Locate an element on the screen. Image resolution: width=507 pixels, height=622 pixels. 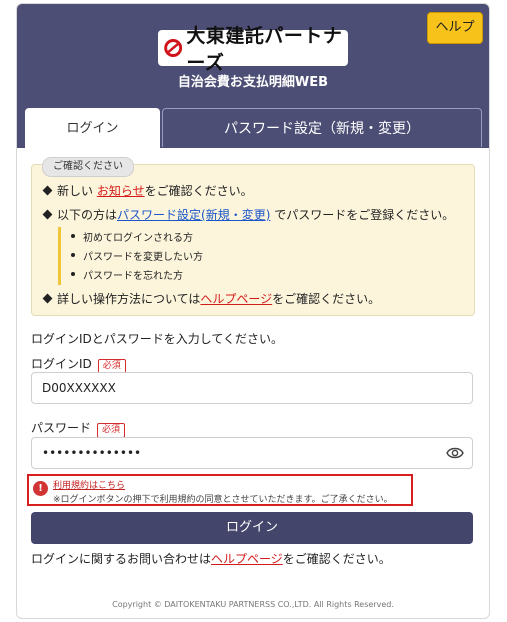
contact-help-link: ヘルプページ is located at coordinates (247, 559).